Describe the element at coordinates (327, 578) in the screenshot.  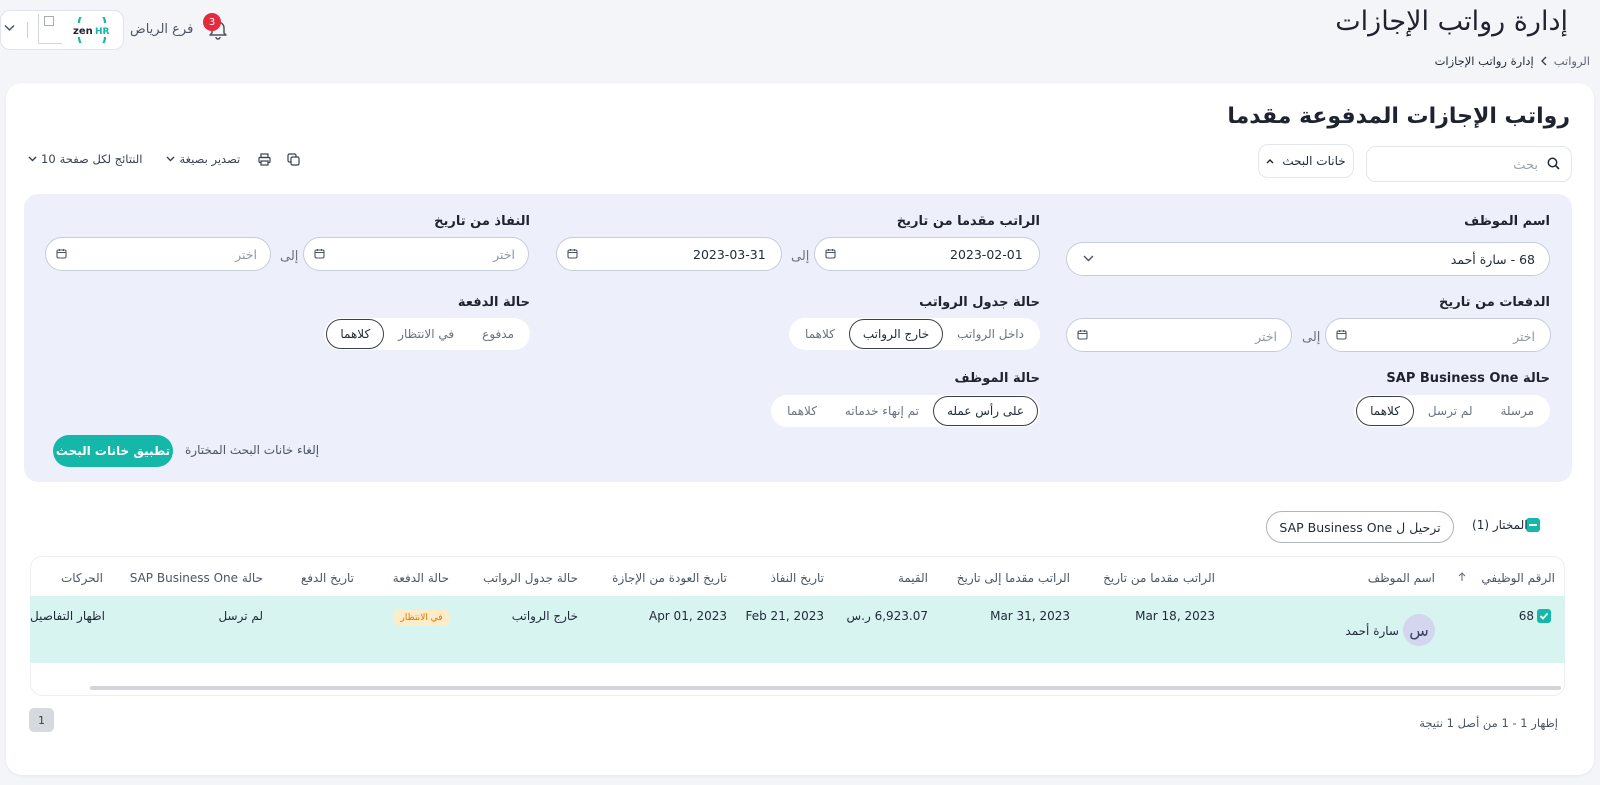
I see `column-payment-date: تاريخ الدفع` at that location.